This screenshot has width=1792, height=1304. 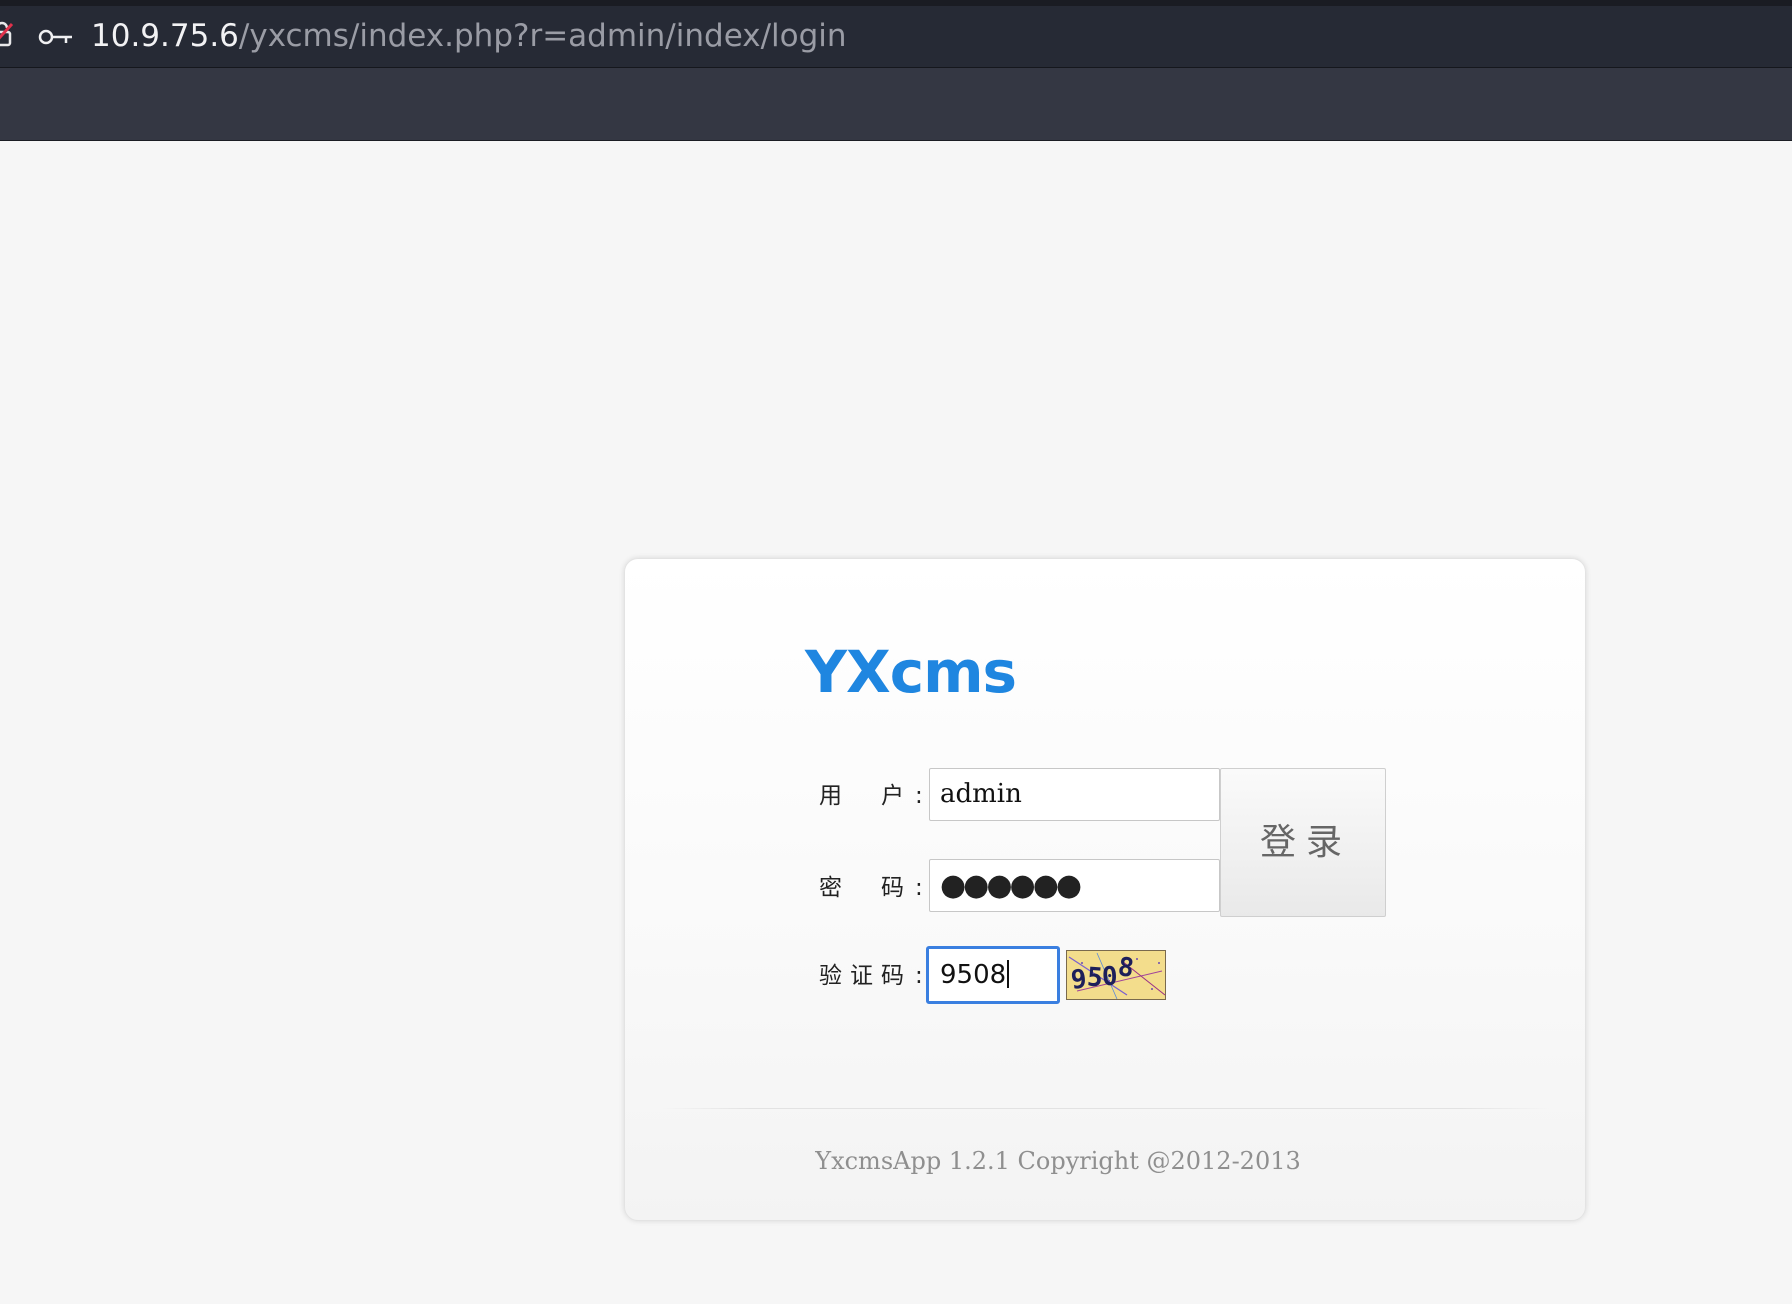 What do you see at coordinates (830, 888) in the screenshot?
I see `password-label-char-1: 密` at bounding box center [830, 888].